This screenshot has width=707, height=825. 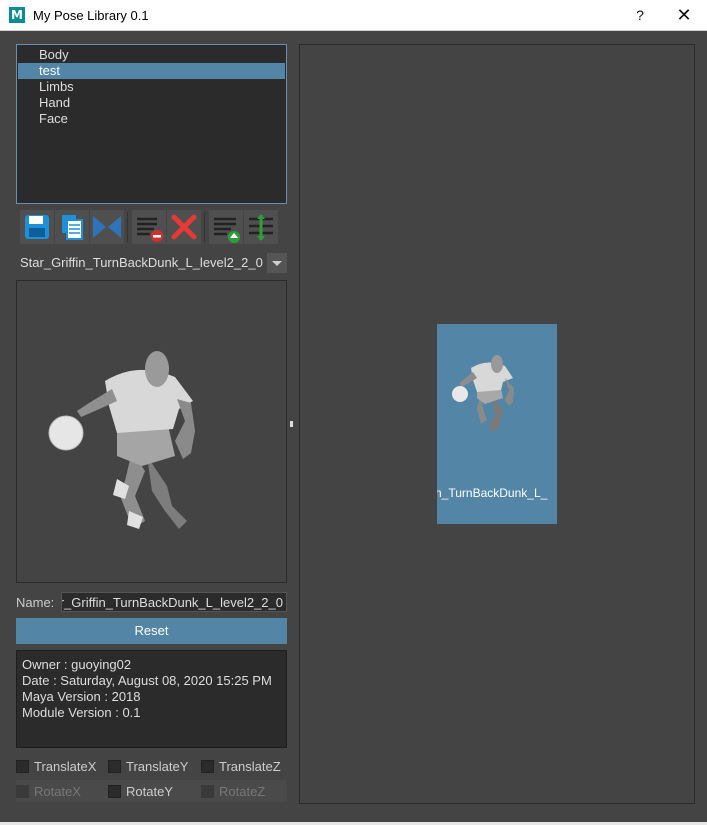 What do you see at coordinates (35, 602) in the screenshot?
I see `name-label: Name:` at bounding box center [35, 602].